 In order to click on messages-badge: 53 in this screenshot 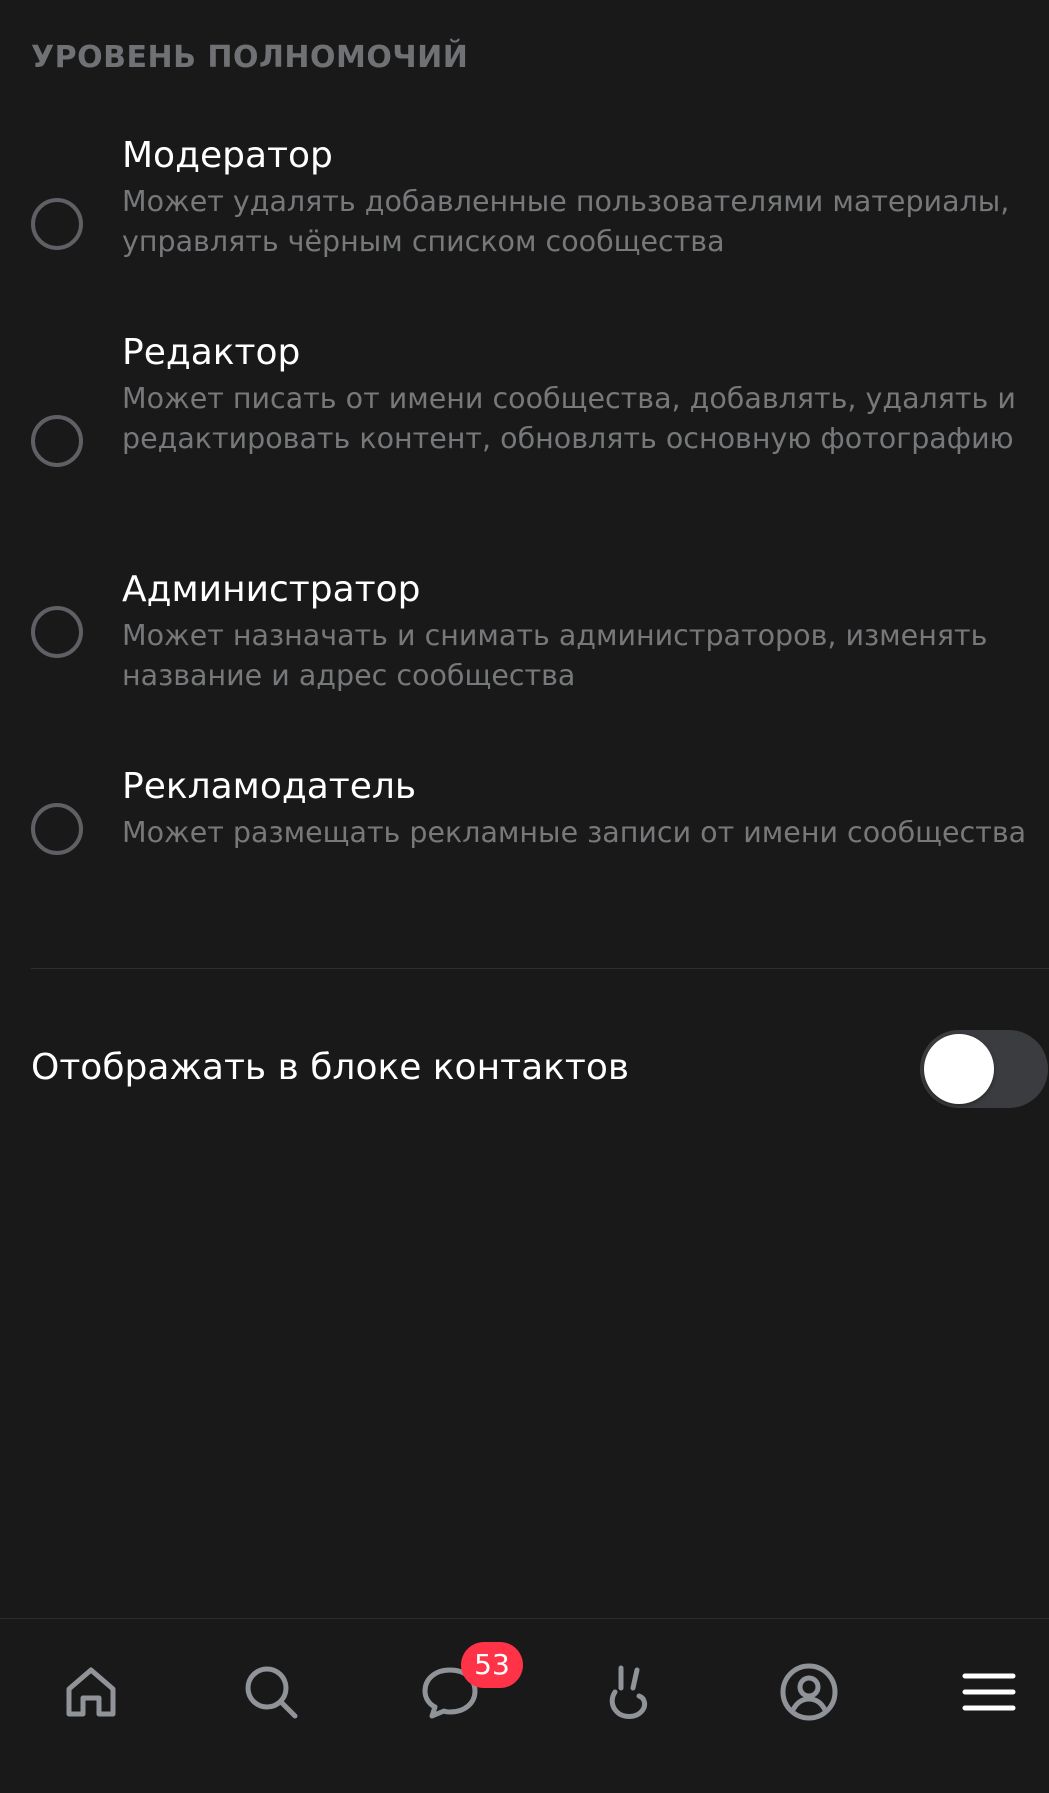, I will do `click(492, 1665)`.